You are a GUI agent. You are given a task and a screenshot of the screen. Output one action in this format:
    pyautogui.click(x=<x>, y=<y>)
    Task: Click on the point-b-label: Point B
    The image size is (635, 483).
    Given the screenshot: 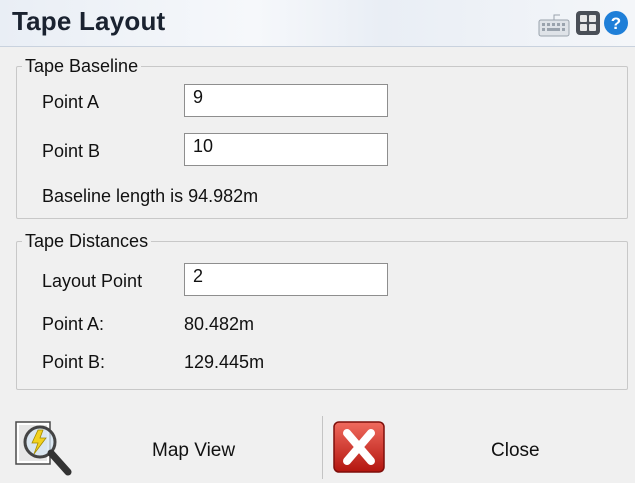 What is the action you would take?
    pyautogui.click(x=71, y=151)
    